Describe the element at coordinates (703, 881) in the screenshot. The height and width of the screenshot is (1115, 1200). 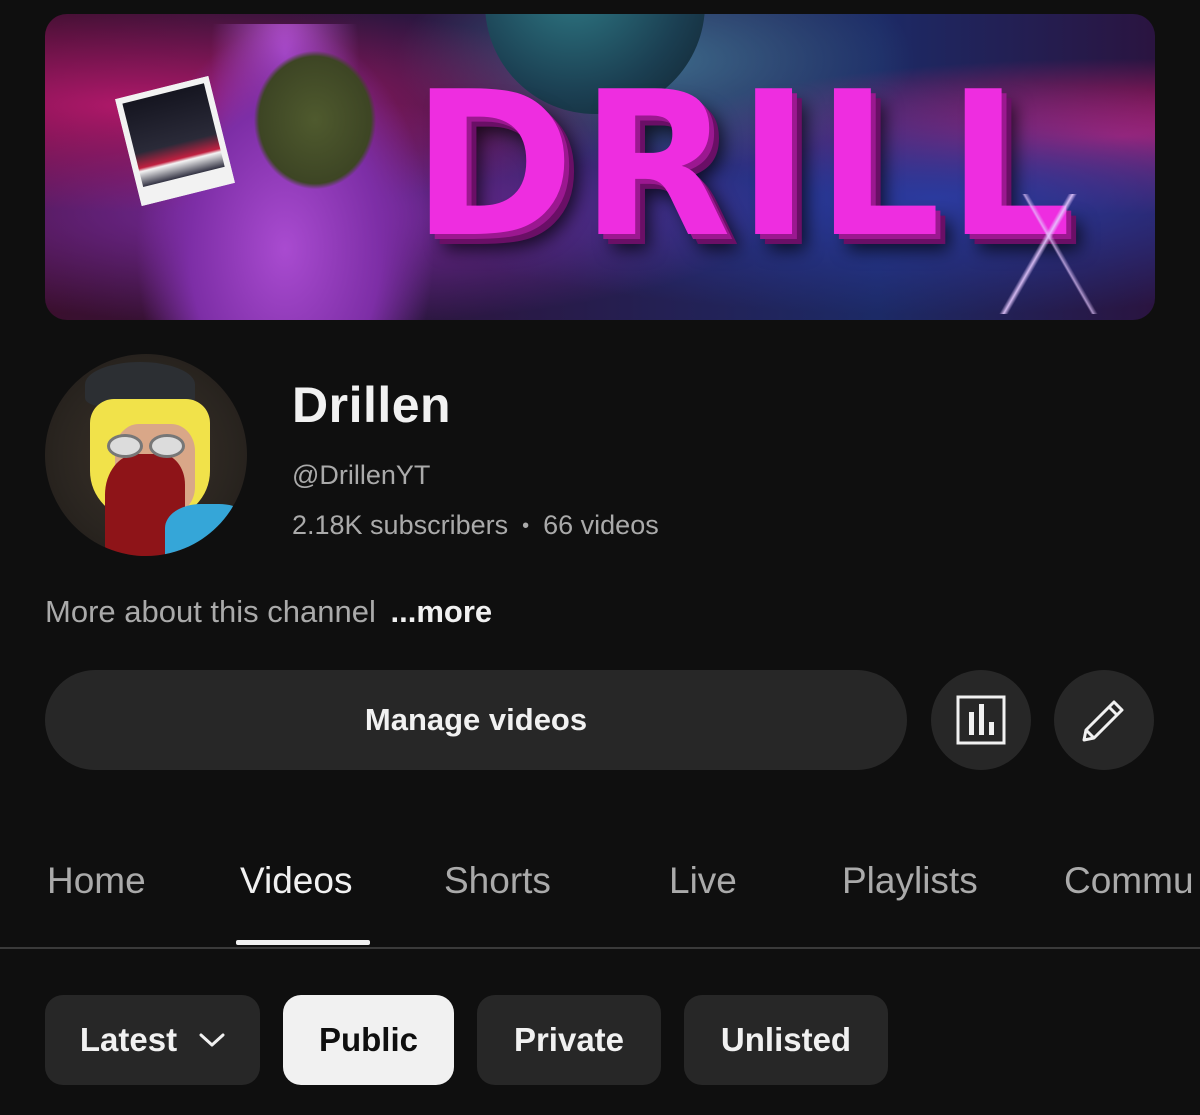
I see `tab-live: Live` at that location.